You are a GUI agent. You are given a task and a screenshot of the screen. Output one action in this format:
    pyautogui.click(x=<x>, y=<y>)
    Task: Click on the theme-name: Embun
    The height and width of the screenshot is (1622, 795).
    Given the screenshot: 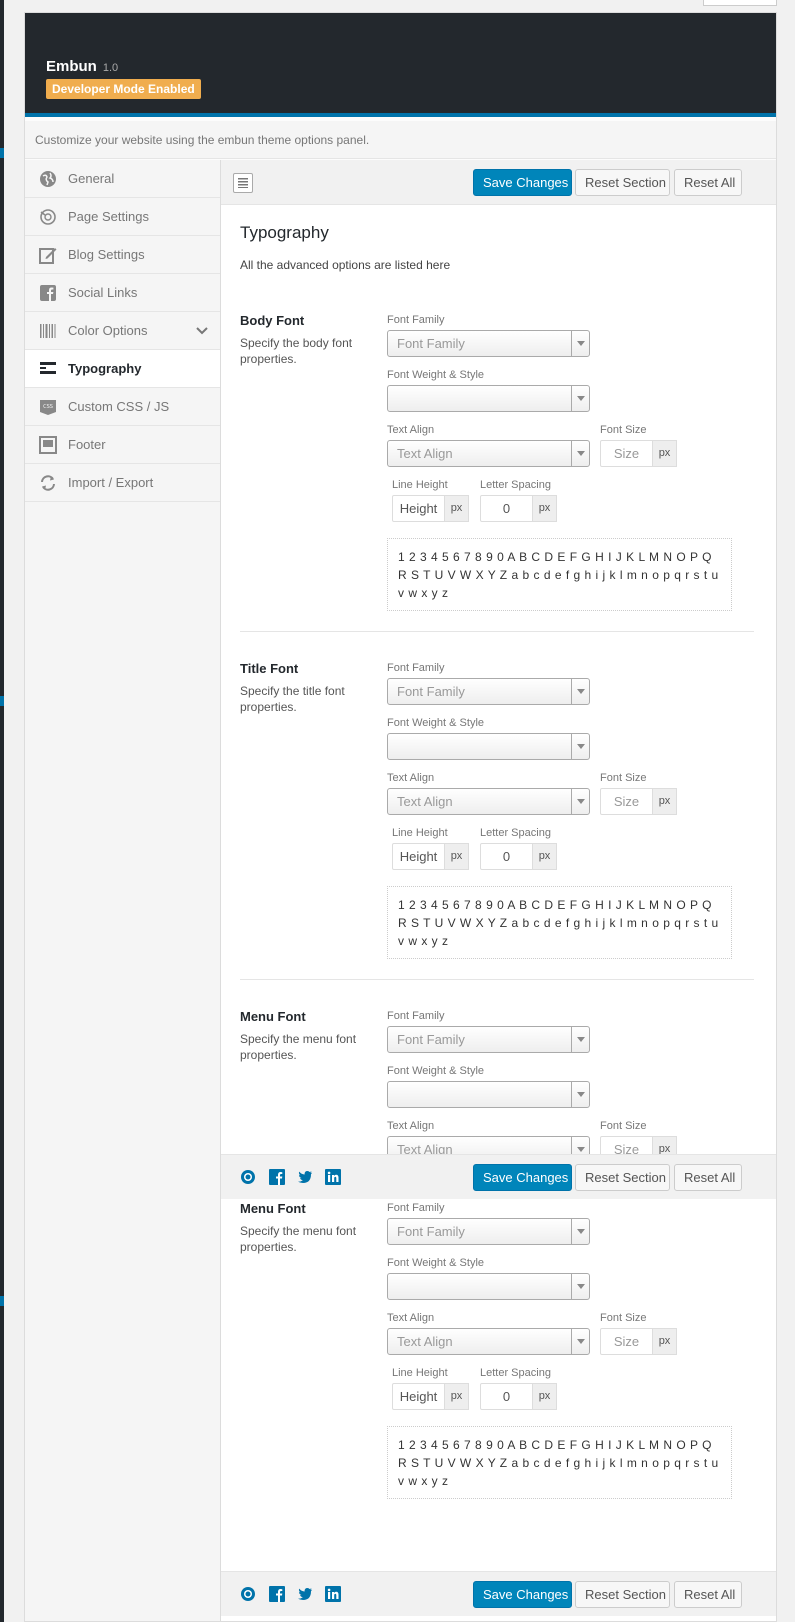 What is the action you would take?
    pyautogui.click(x=71, y=66)
    